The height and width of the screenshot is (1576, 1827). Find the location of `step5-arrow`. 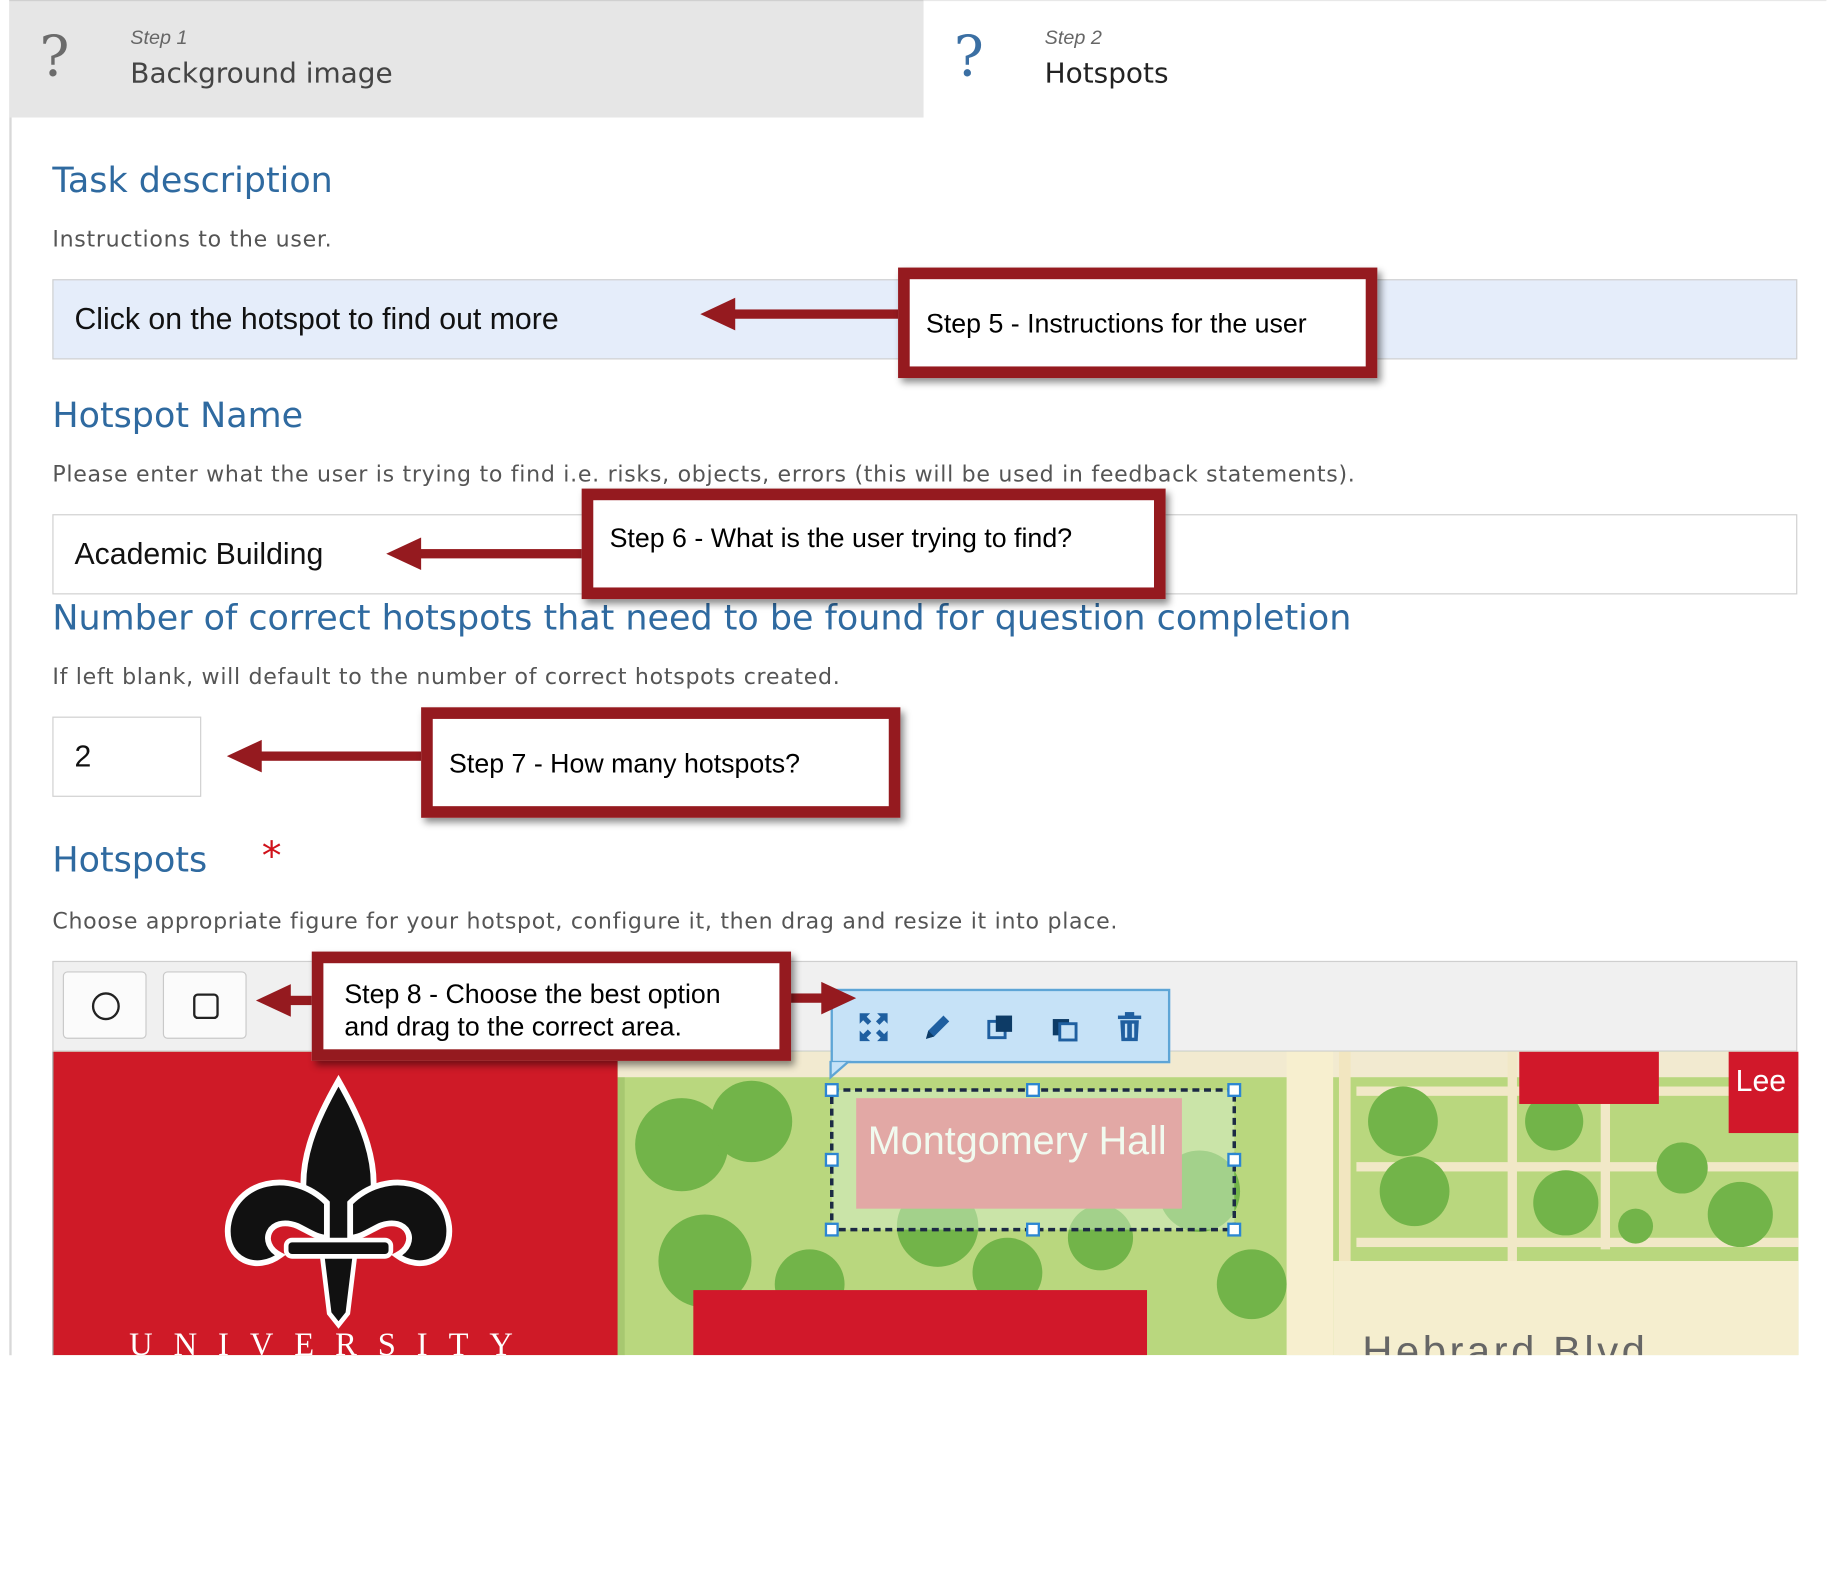

step5-arrow is located at coordinates (804, 314).